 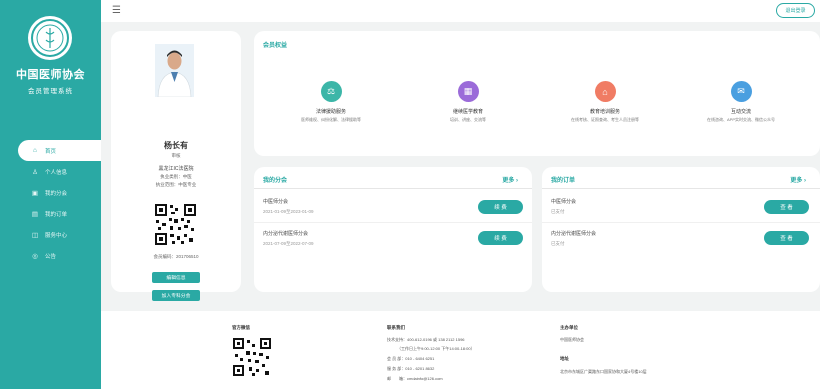 What do you see at coordinates (176, 256) in the screenshot?
I see `member-number: 会员编码：201706510` at bounding box center [176, 256].